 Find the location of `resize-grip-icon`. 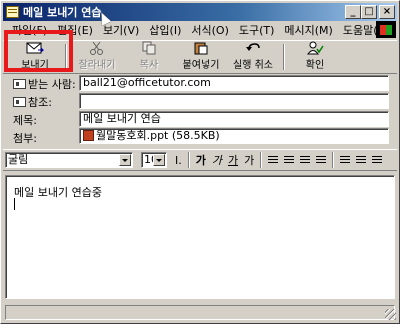

resize-grip-icon is located at coordinates (390, 314).